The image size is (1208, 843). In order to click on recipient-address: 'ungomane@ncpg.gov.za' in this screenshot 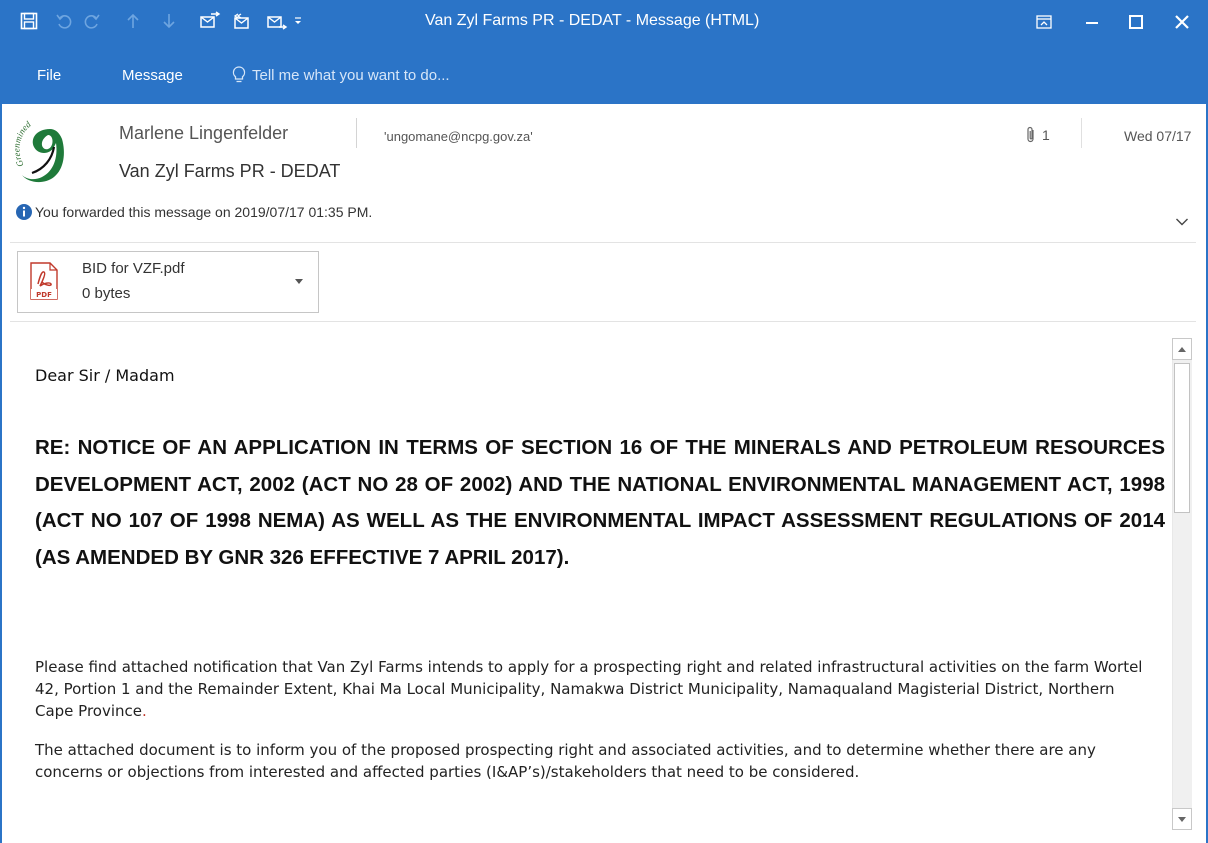, I will do `click(458, 136)`.